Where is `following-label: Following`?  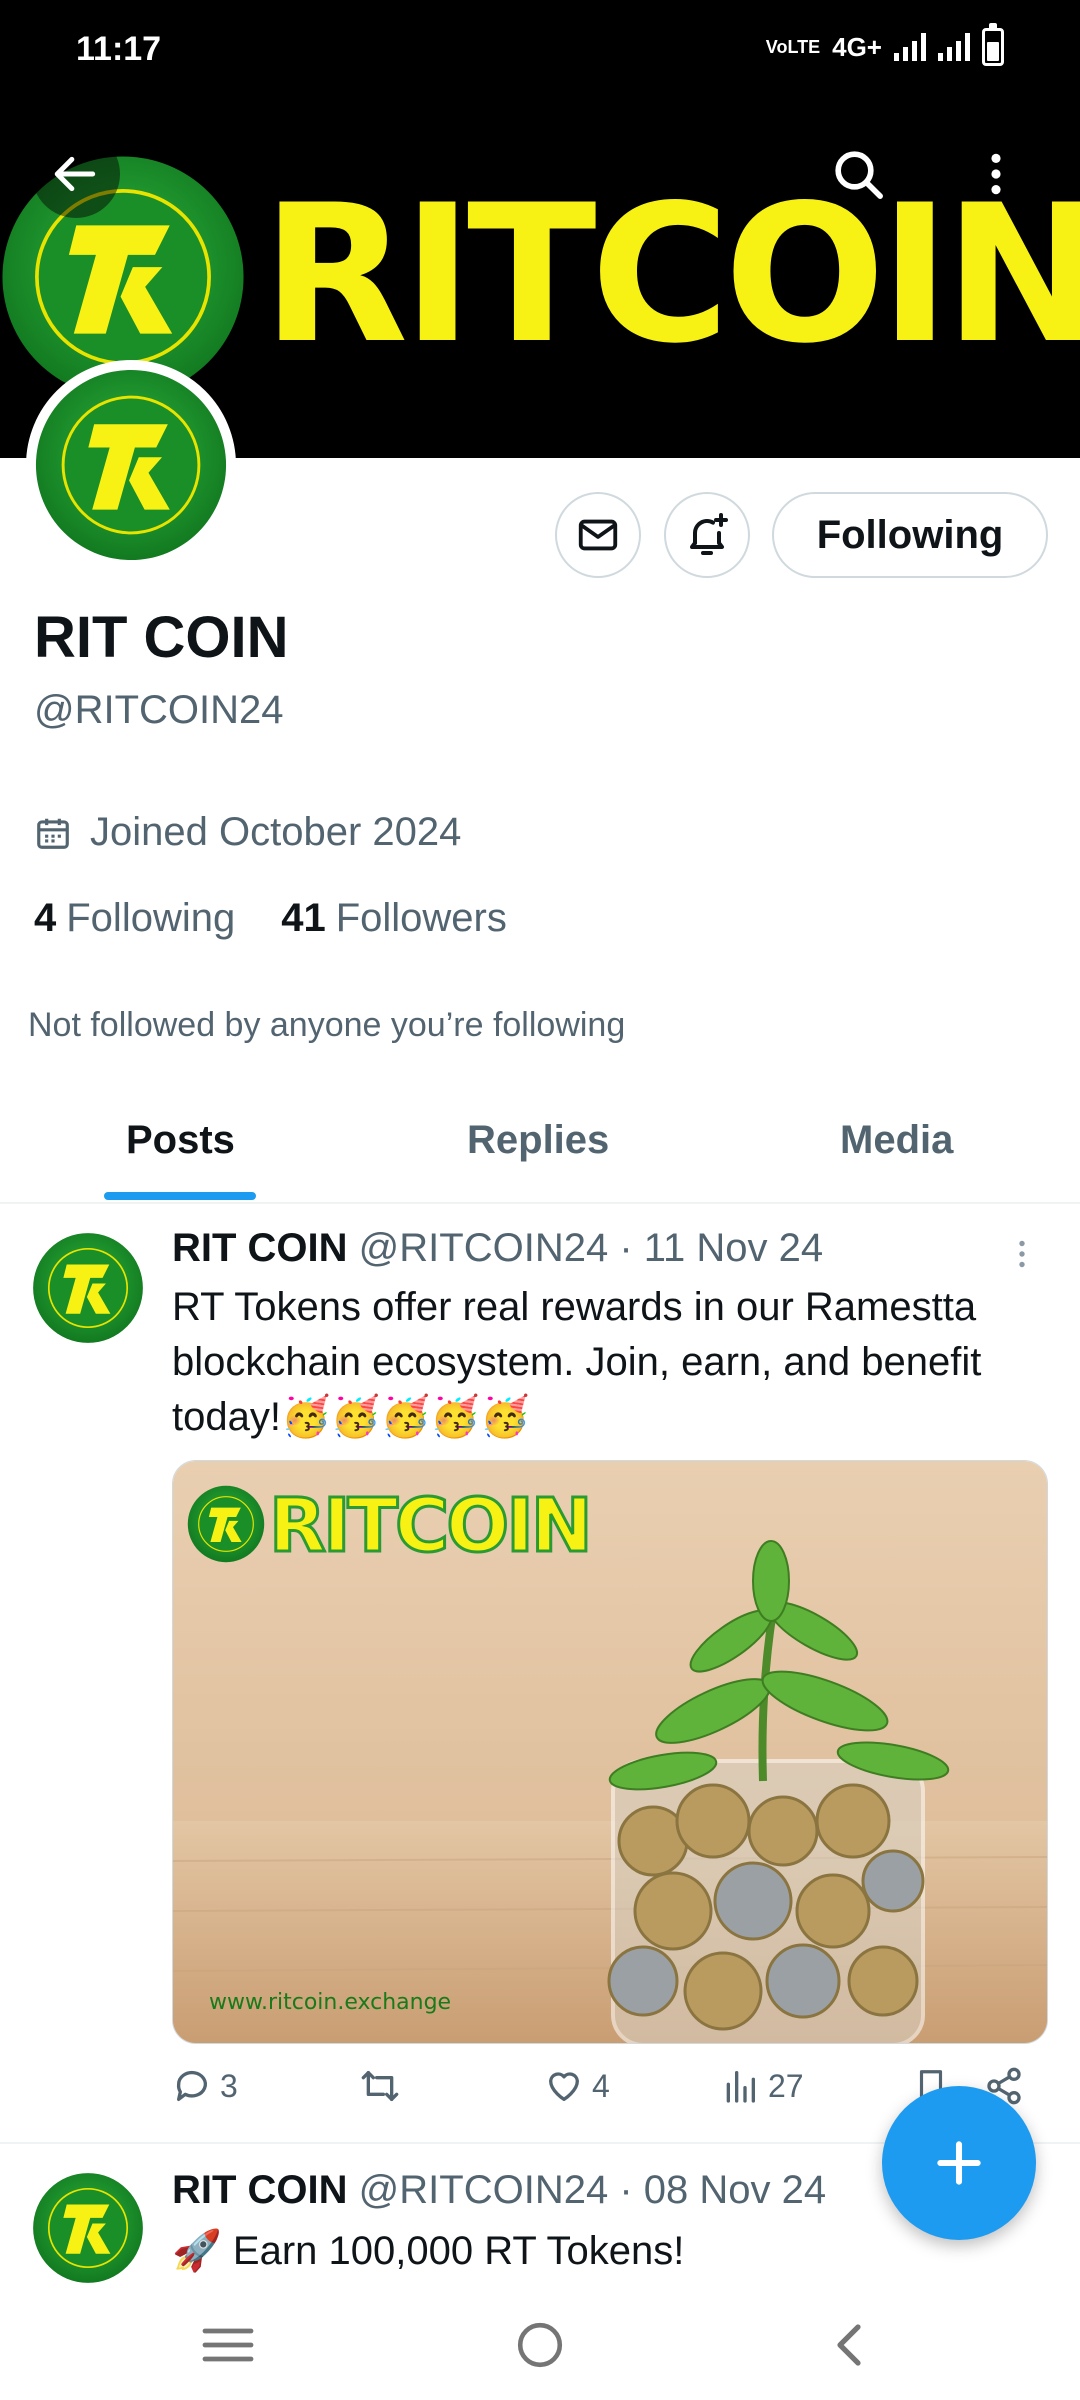
following-label: Following is located at coordinates (151, 918).